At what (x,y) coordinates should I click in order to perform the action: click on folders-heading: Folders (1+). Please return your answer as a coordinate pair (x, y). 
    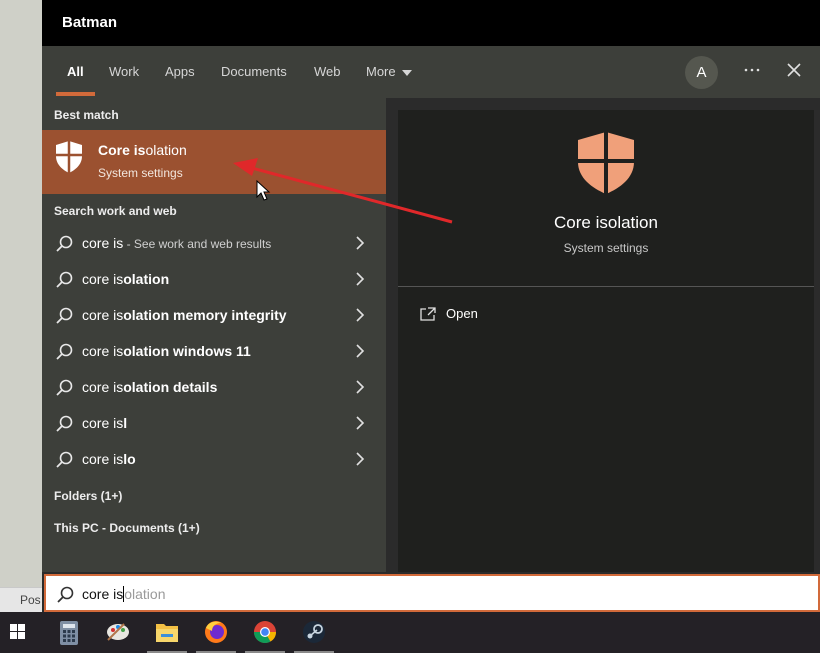
    Looking at the image, I should click on (88, 496).